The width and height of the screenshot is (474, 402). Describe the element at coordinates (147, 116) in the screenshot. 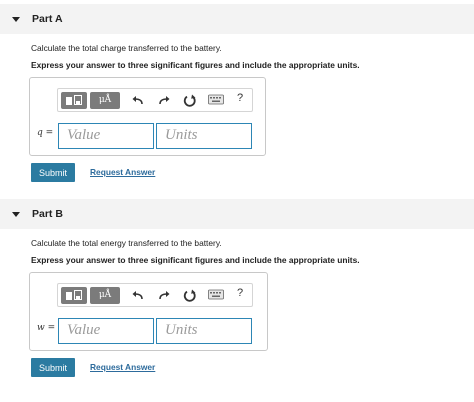

I see `part-a-answer-box: μÅ ? q = Value Units` at that location.